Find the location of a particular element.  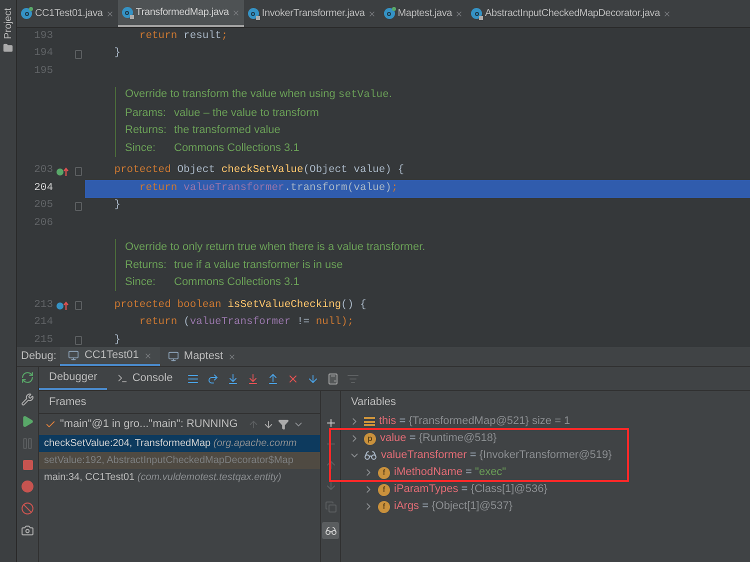

drop-frame-icon is located at coordinates (292, 378).